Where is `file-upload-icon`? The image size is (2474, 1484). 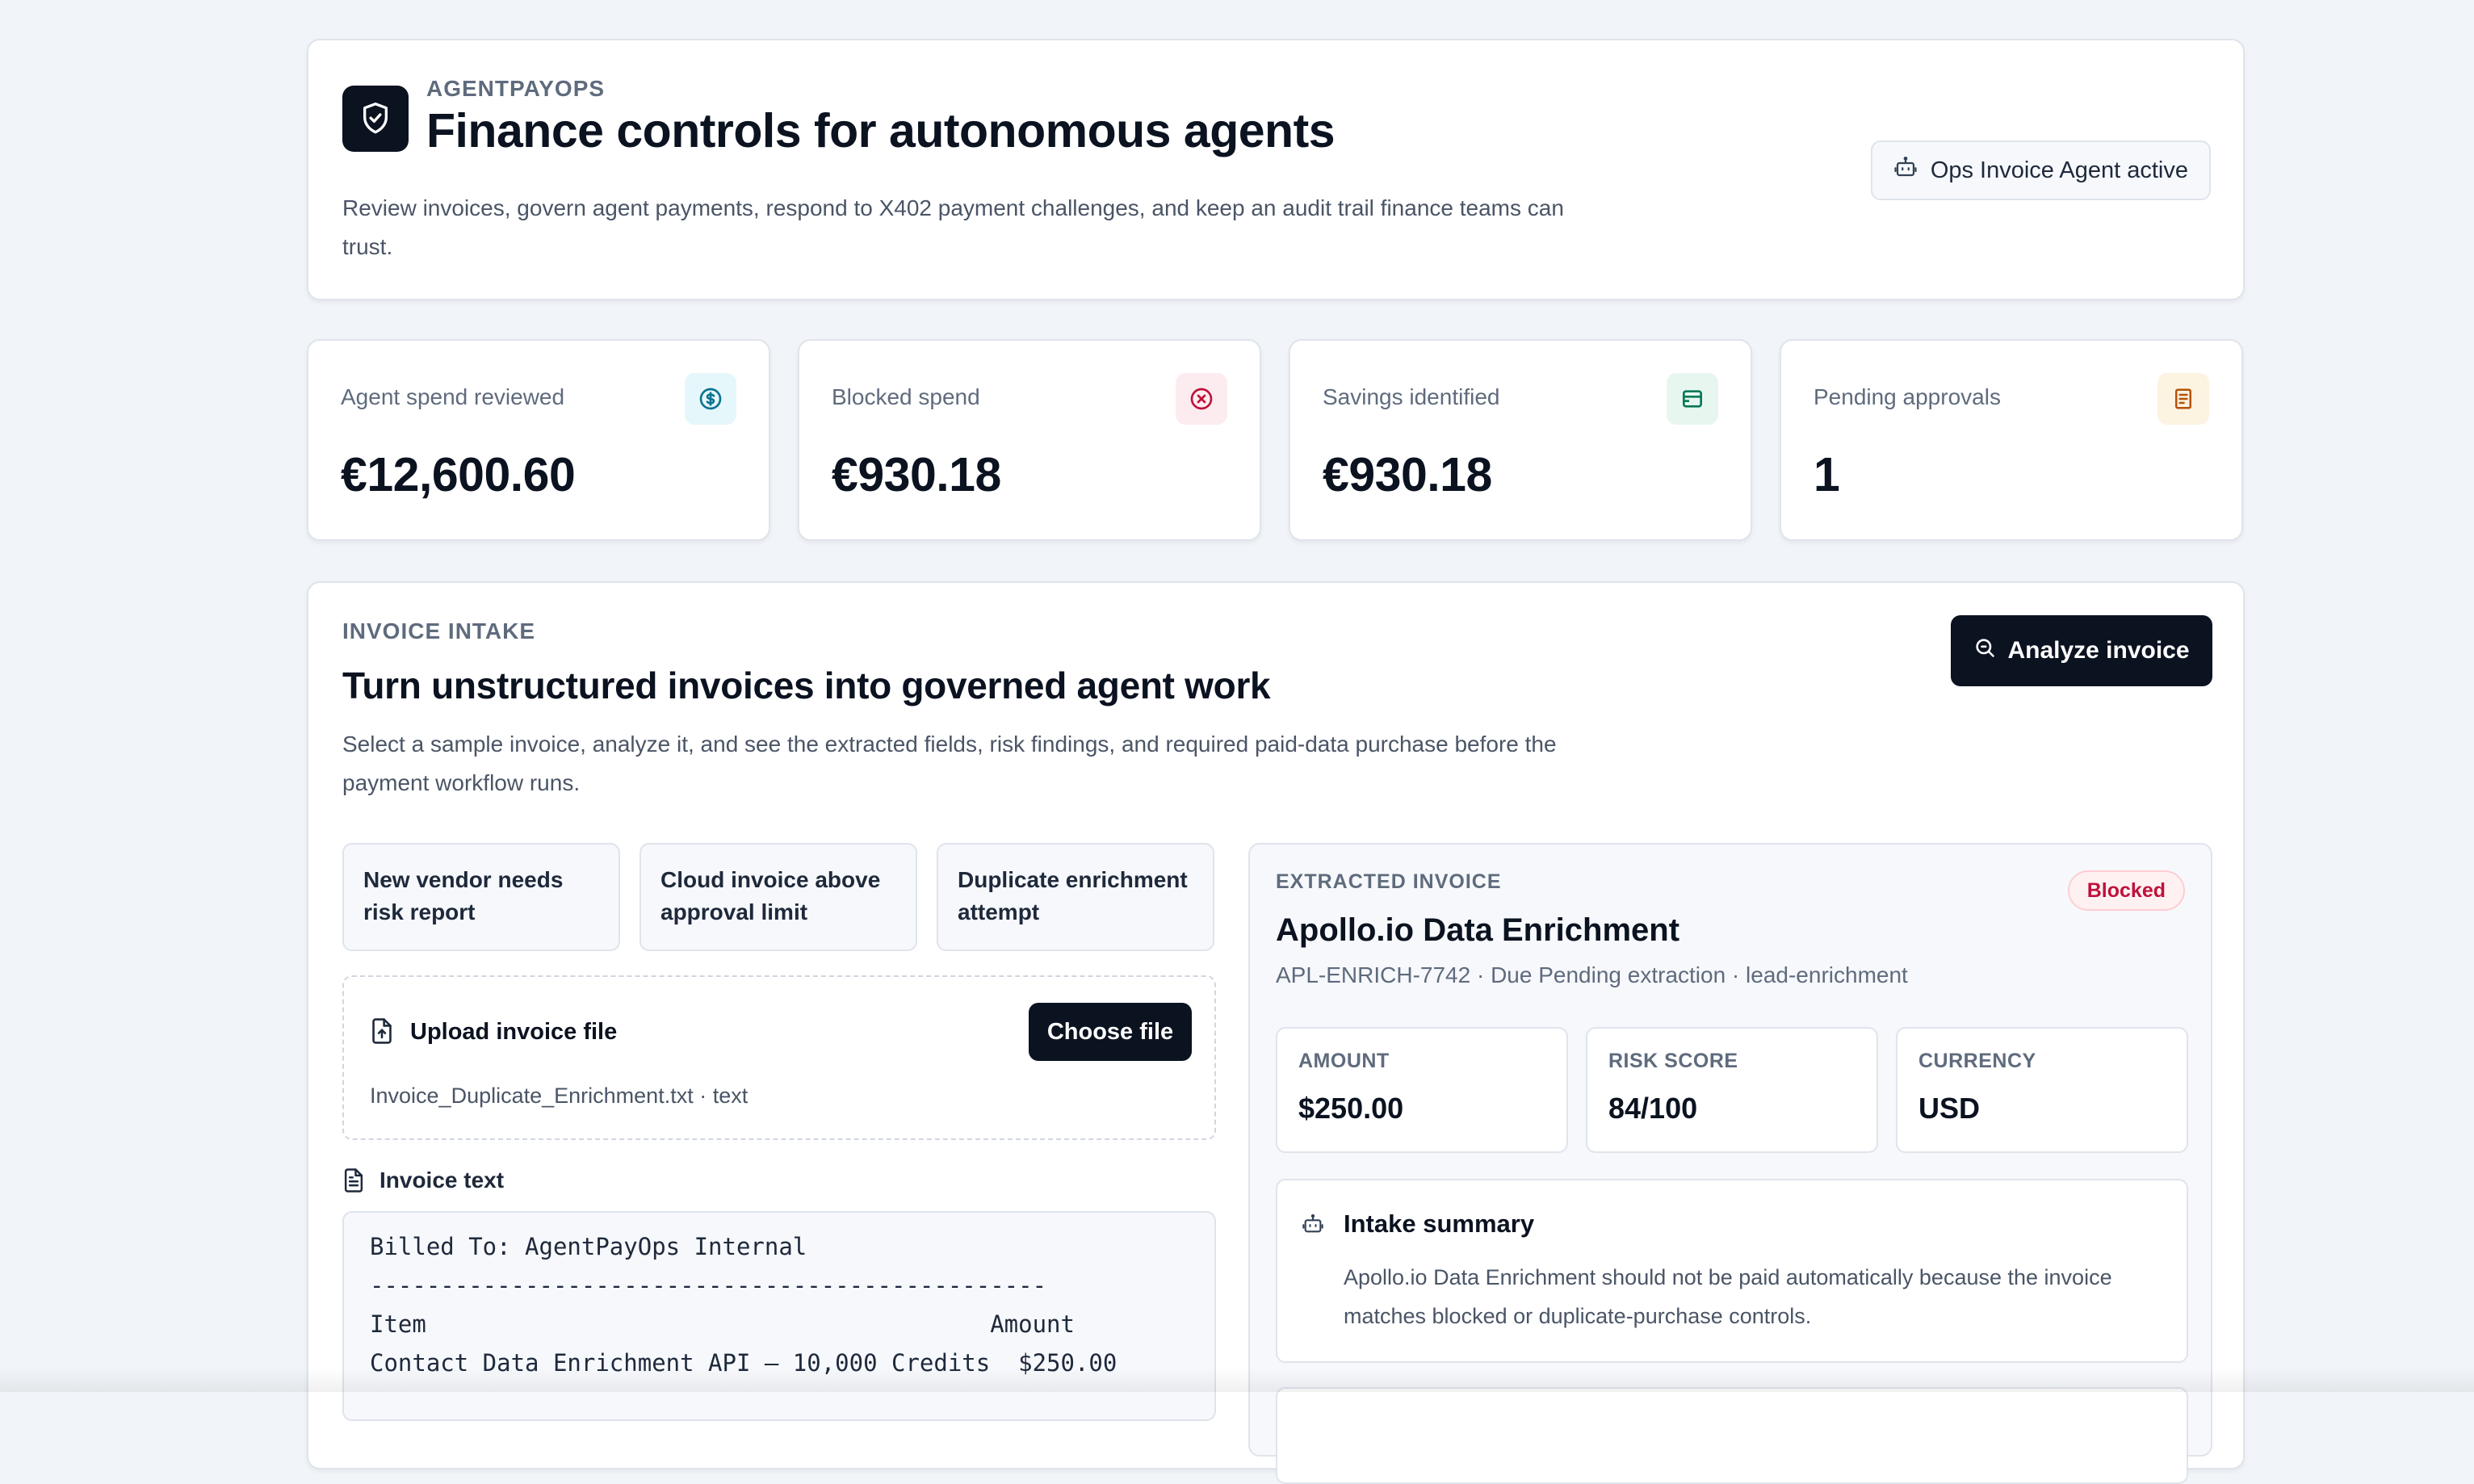
file-upload-icon is located at coordinates (382, 1033).